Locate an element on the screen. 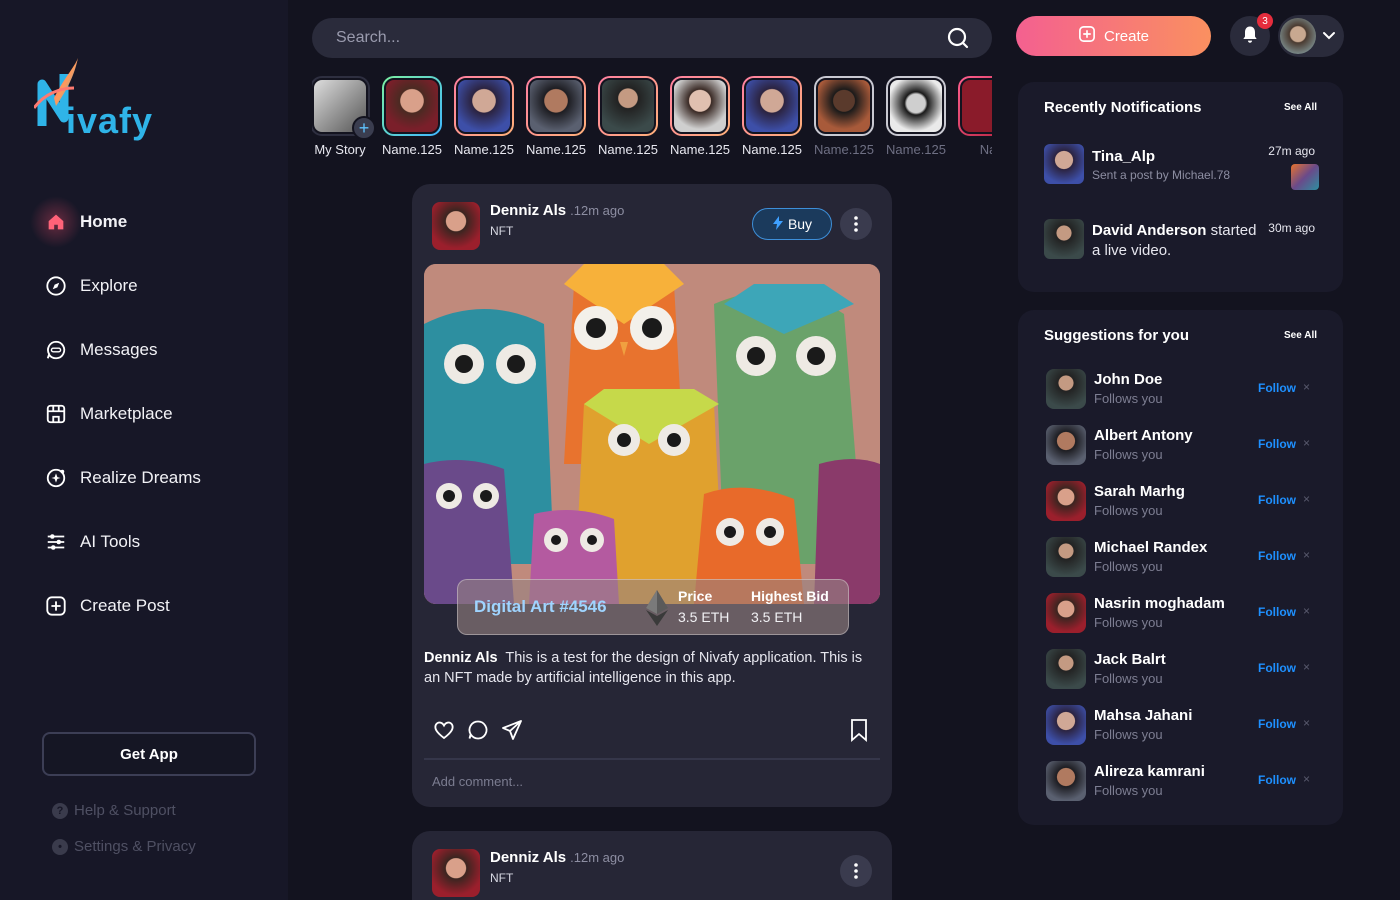  suggestion-name: Michael Randex is located at coordinates (1150, 547).